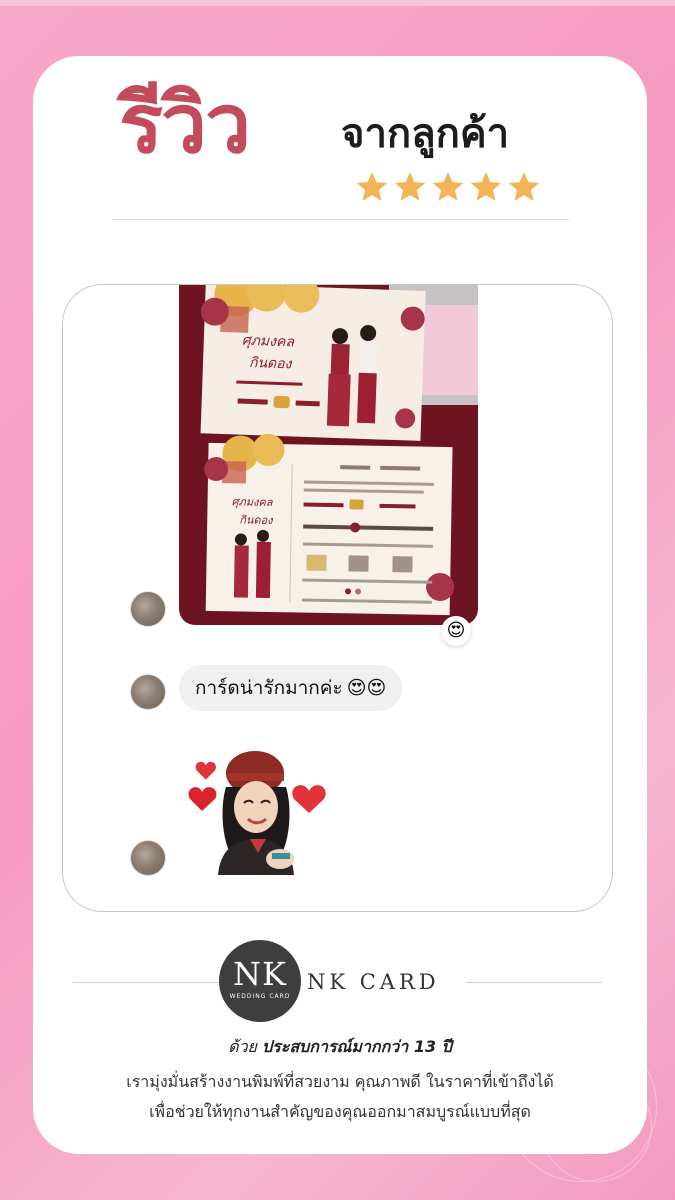 This screenshot has height=1200, width=675. I want to click on tagline: ด้วย ประสบการณ์มากกว่า 13 ปี, so click(340, 1047).